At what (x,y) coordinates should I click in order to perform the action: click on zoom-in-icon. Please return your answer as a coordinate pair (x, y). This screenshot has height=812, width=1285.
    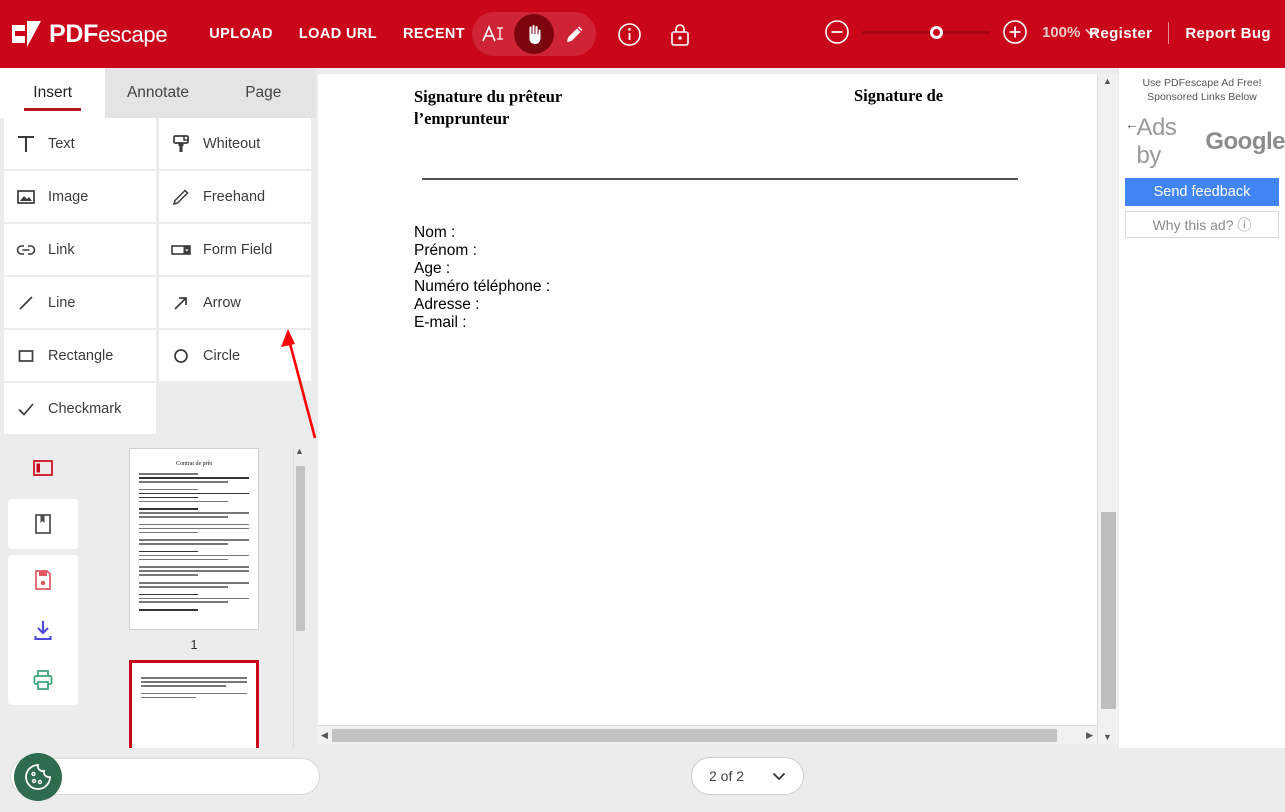
    Looking at the image, I should click on (1015, 32).